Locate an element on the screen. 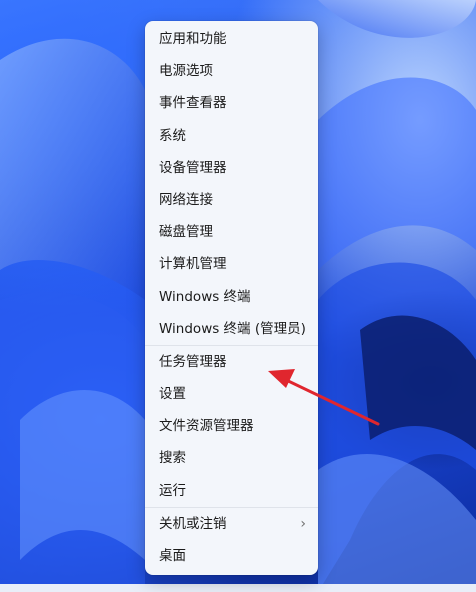 The height and width of the screenshot is (592, 476). menu-item-event-viewer: 事件查看器 is located at coordinates (231, 103).